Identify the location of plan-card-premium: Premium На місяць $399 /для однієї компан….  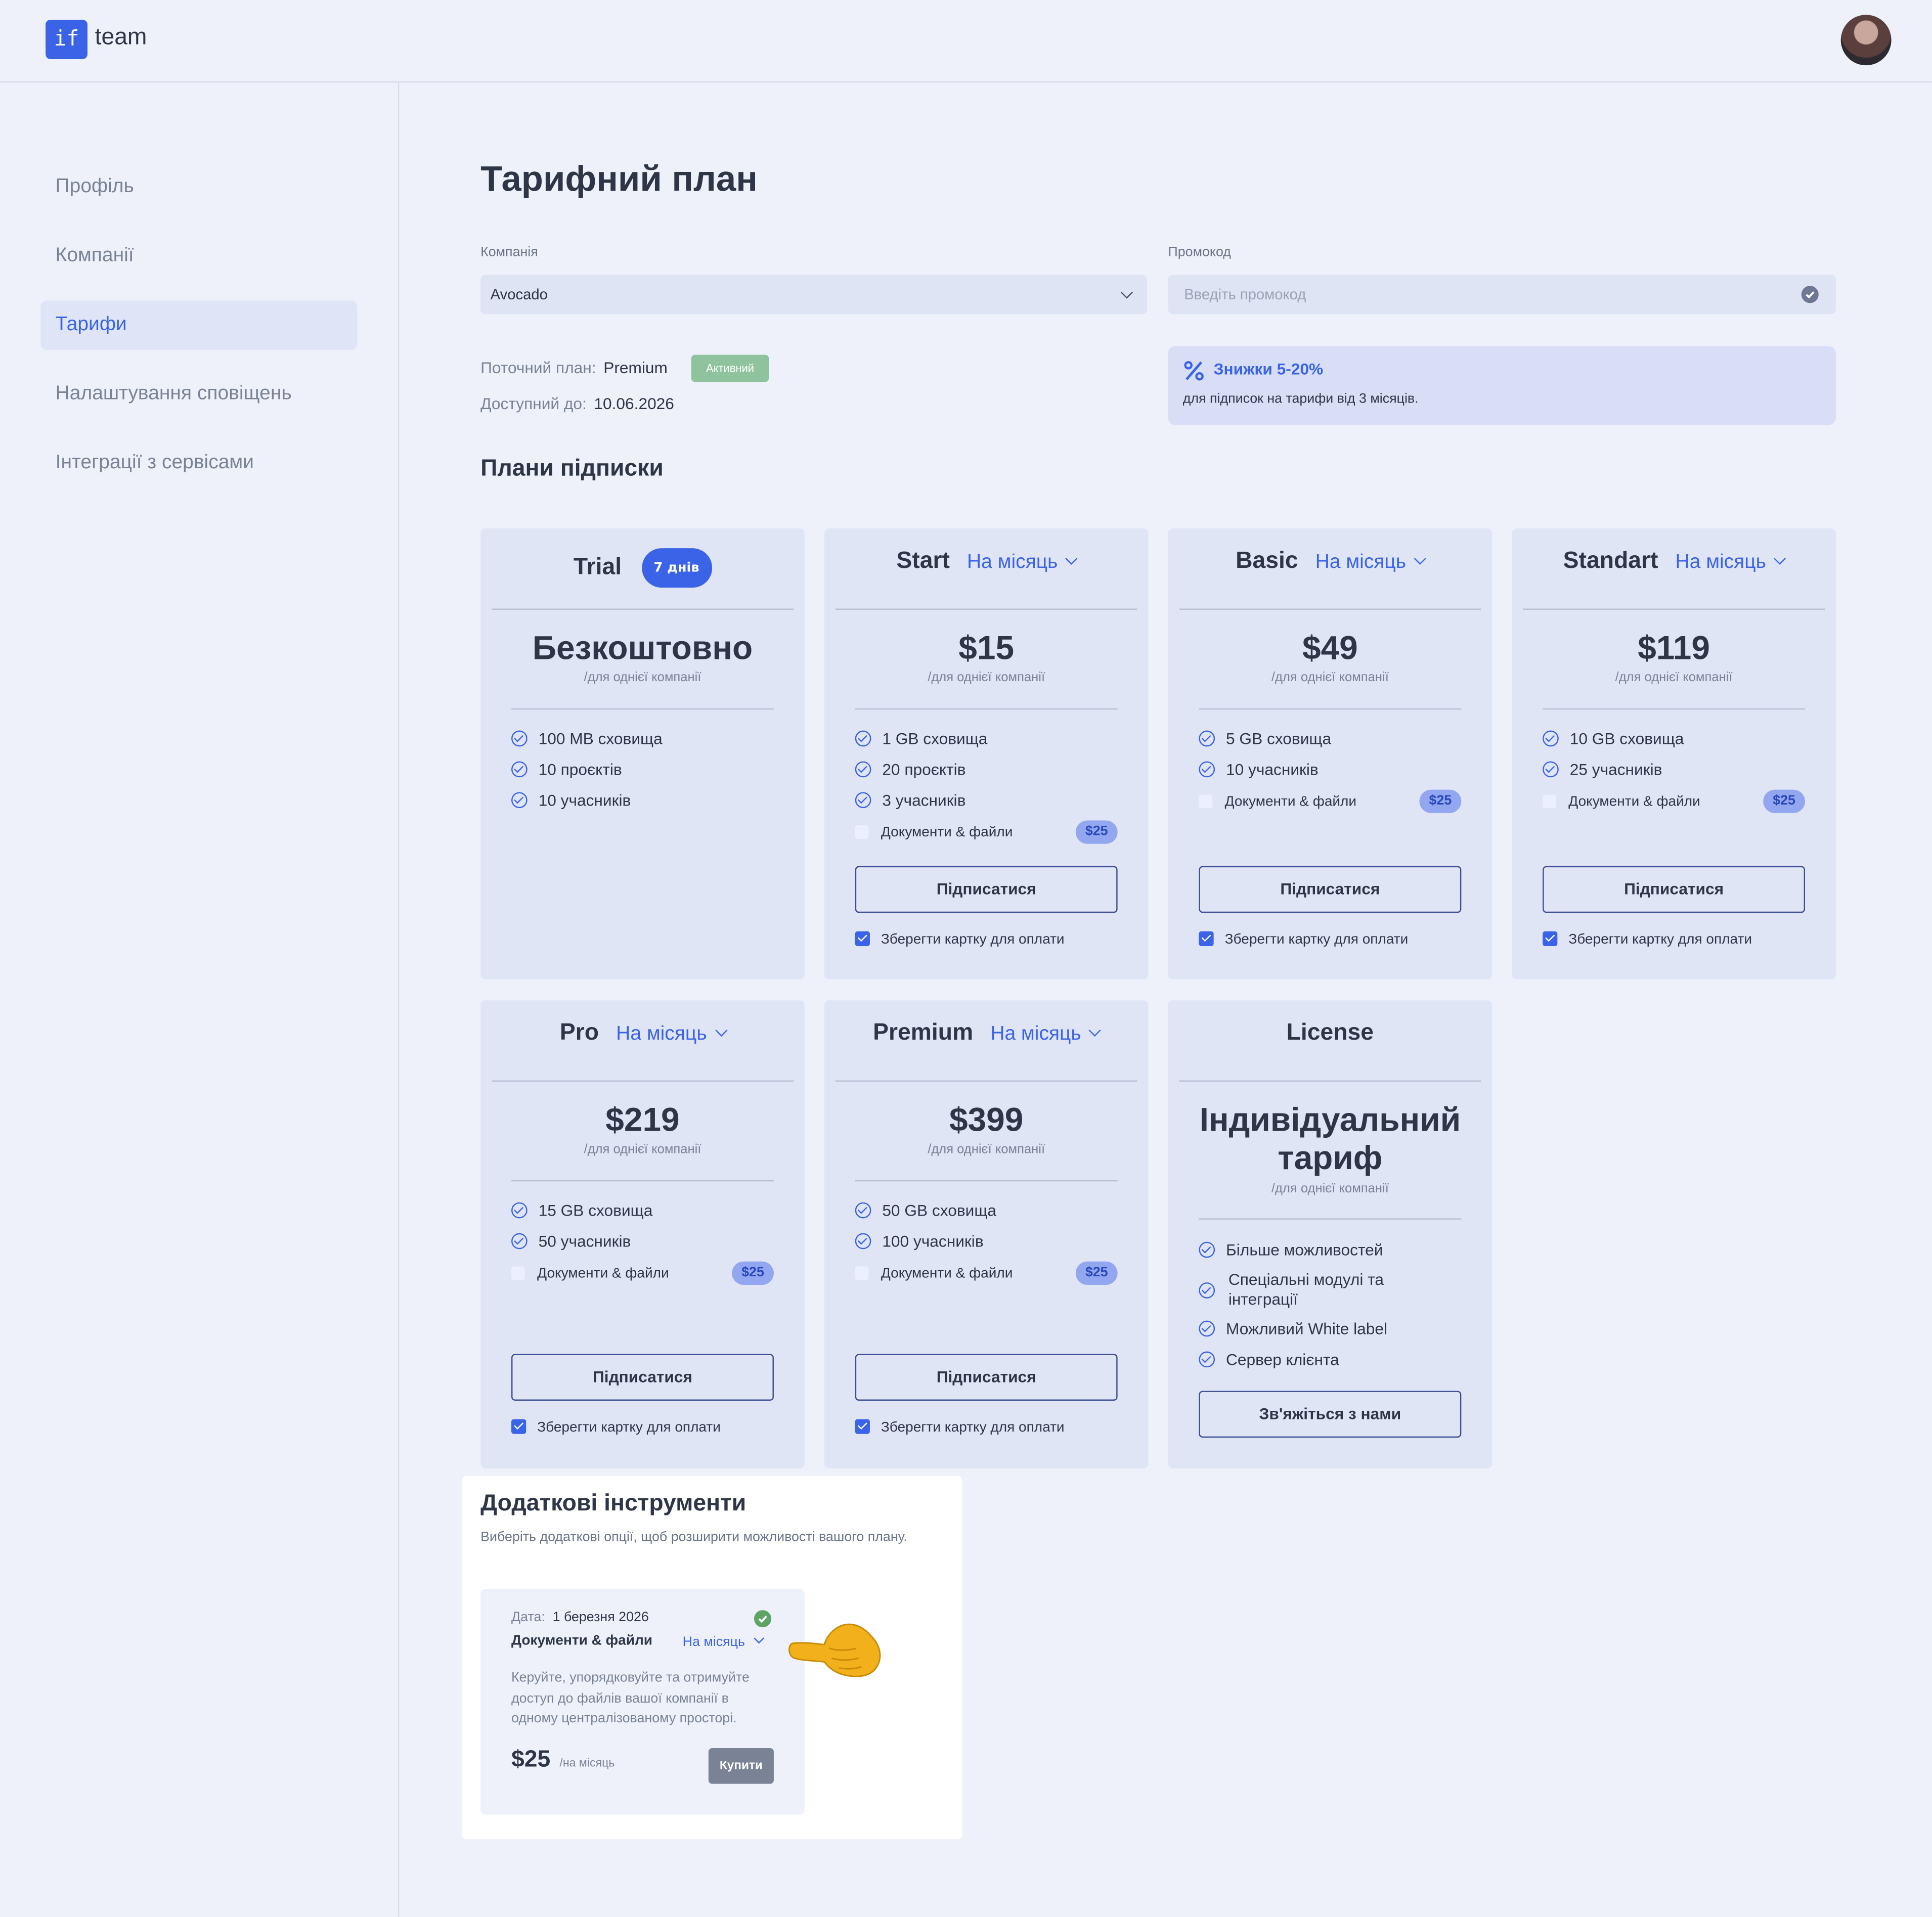
(986, 1234).